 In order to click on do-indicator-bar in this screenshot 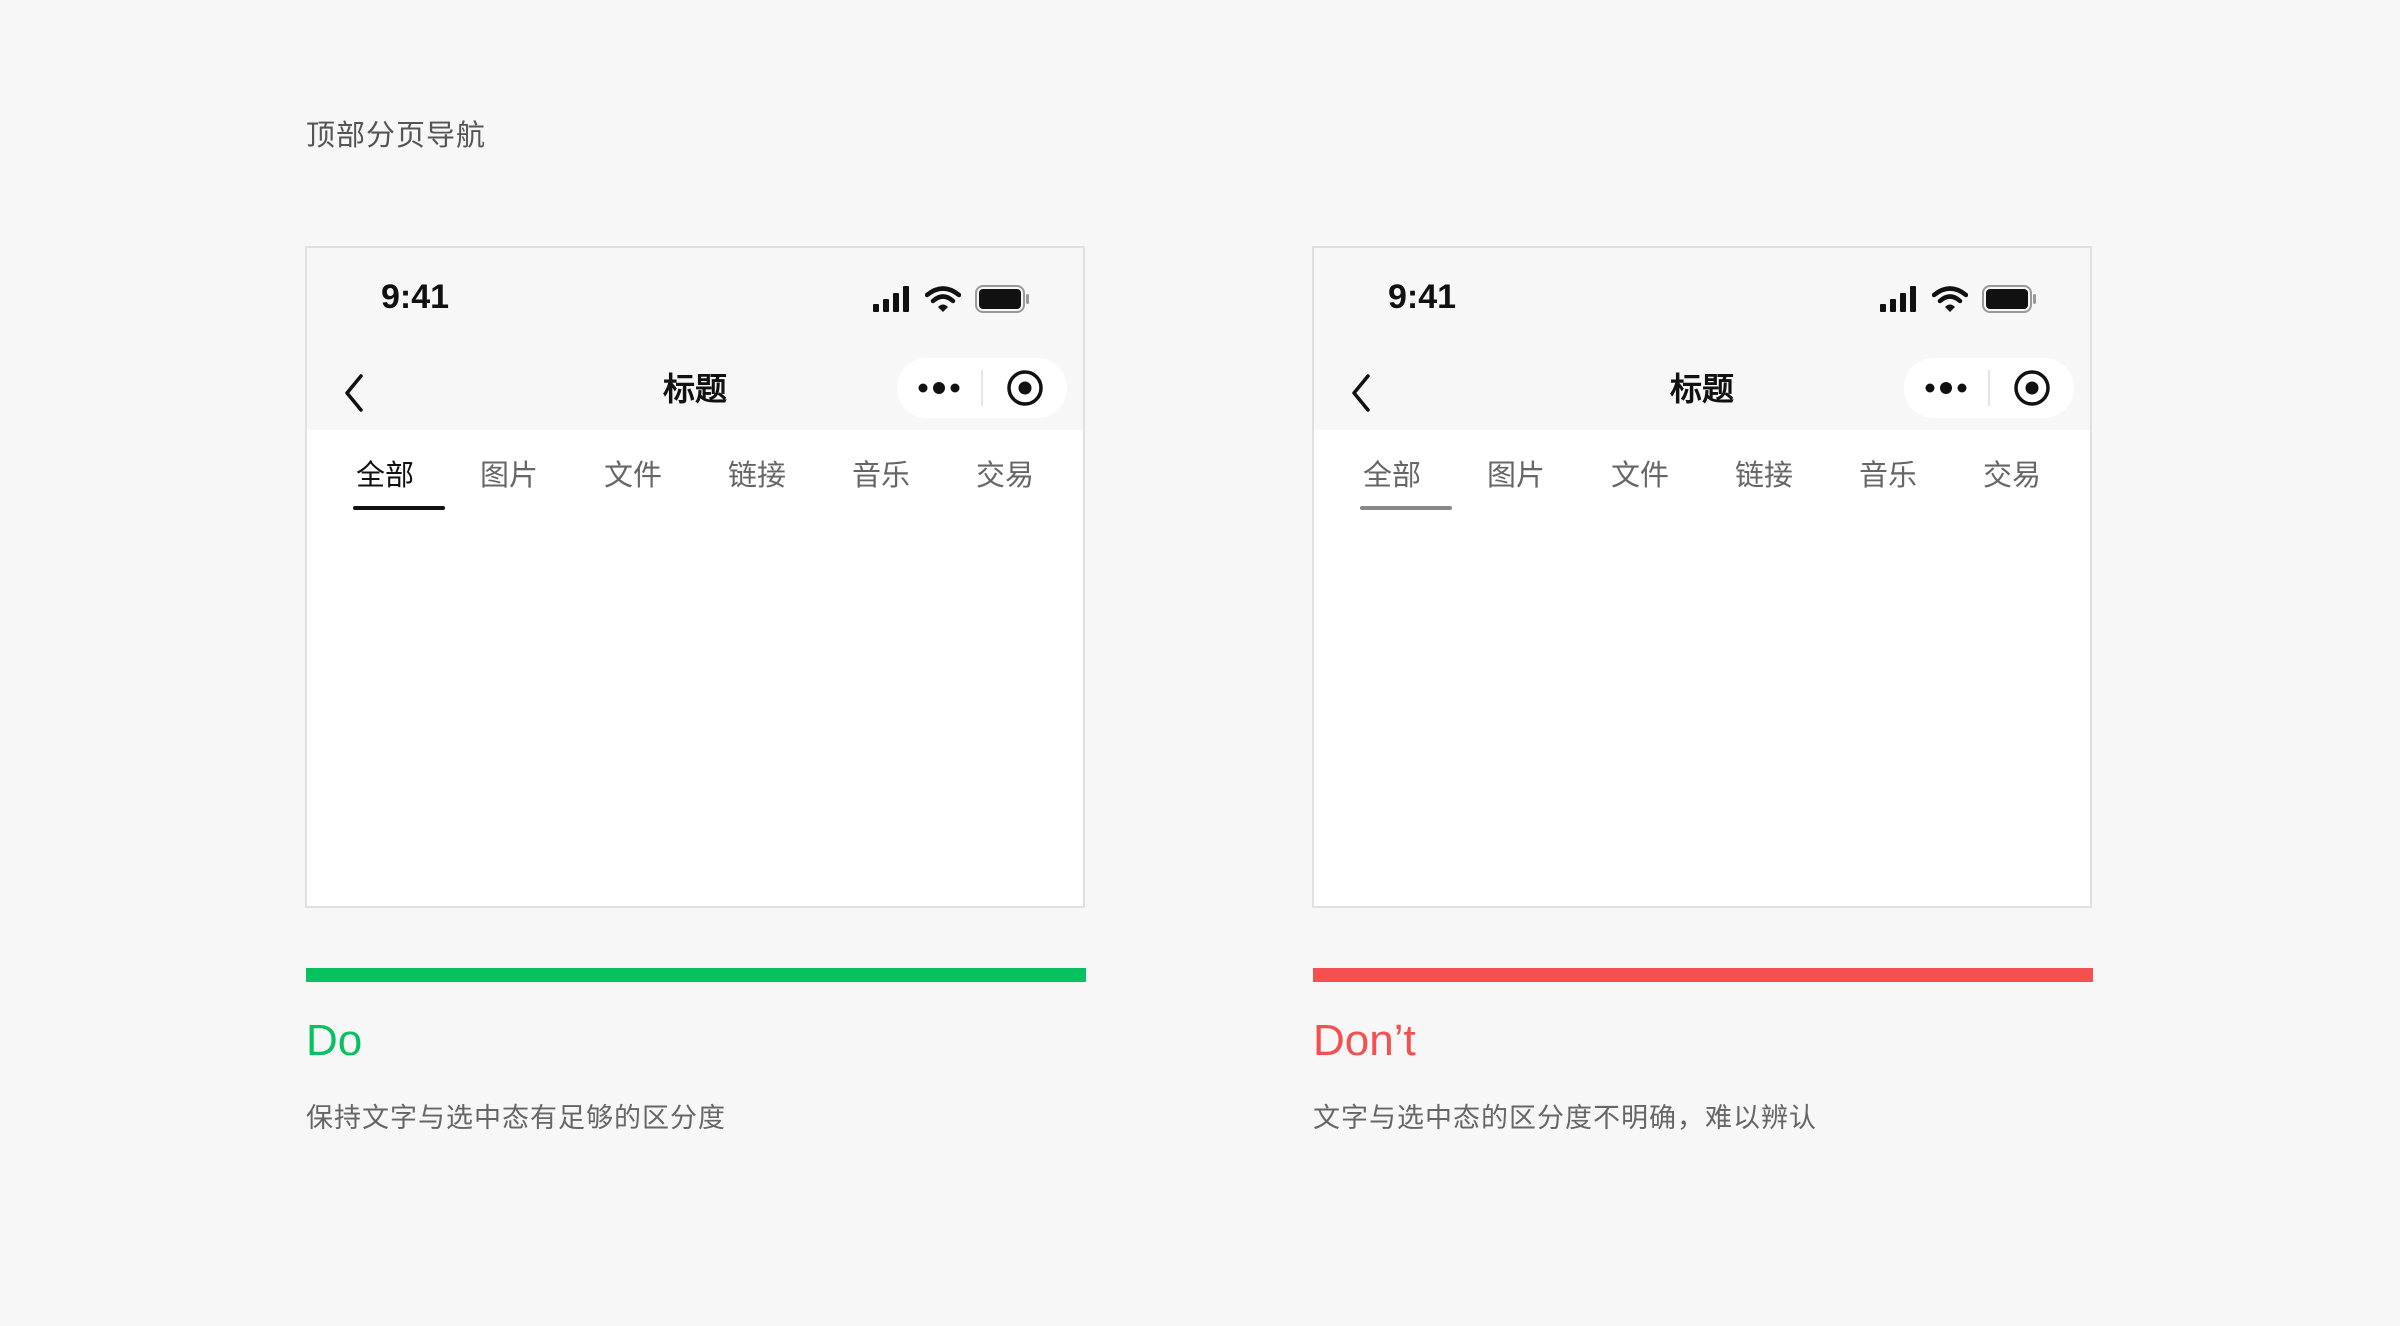, I will do `click(696, 975)`.